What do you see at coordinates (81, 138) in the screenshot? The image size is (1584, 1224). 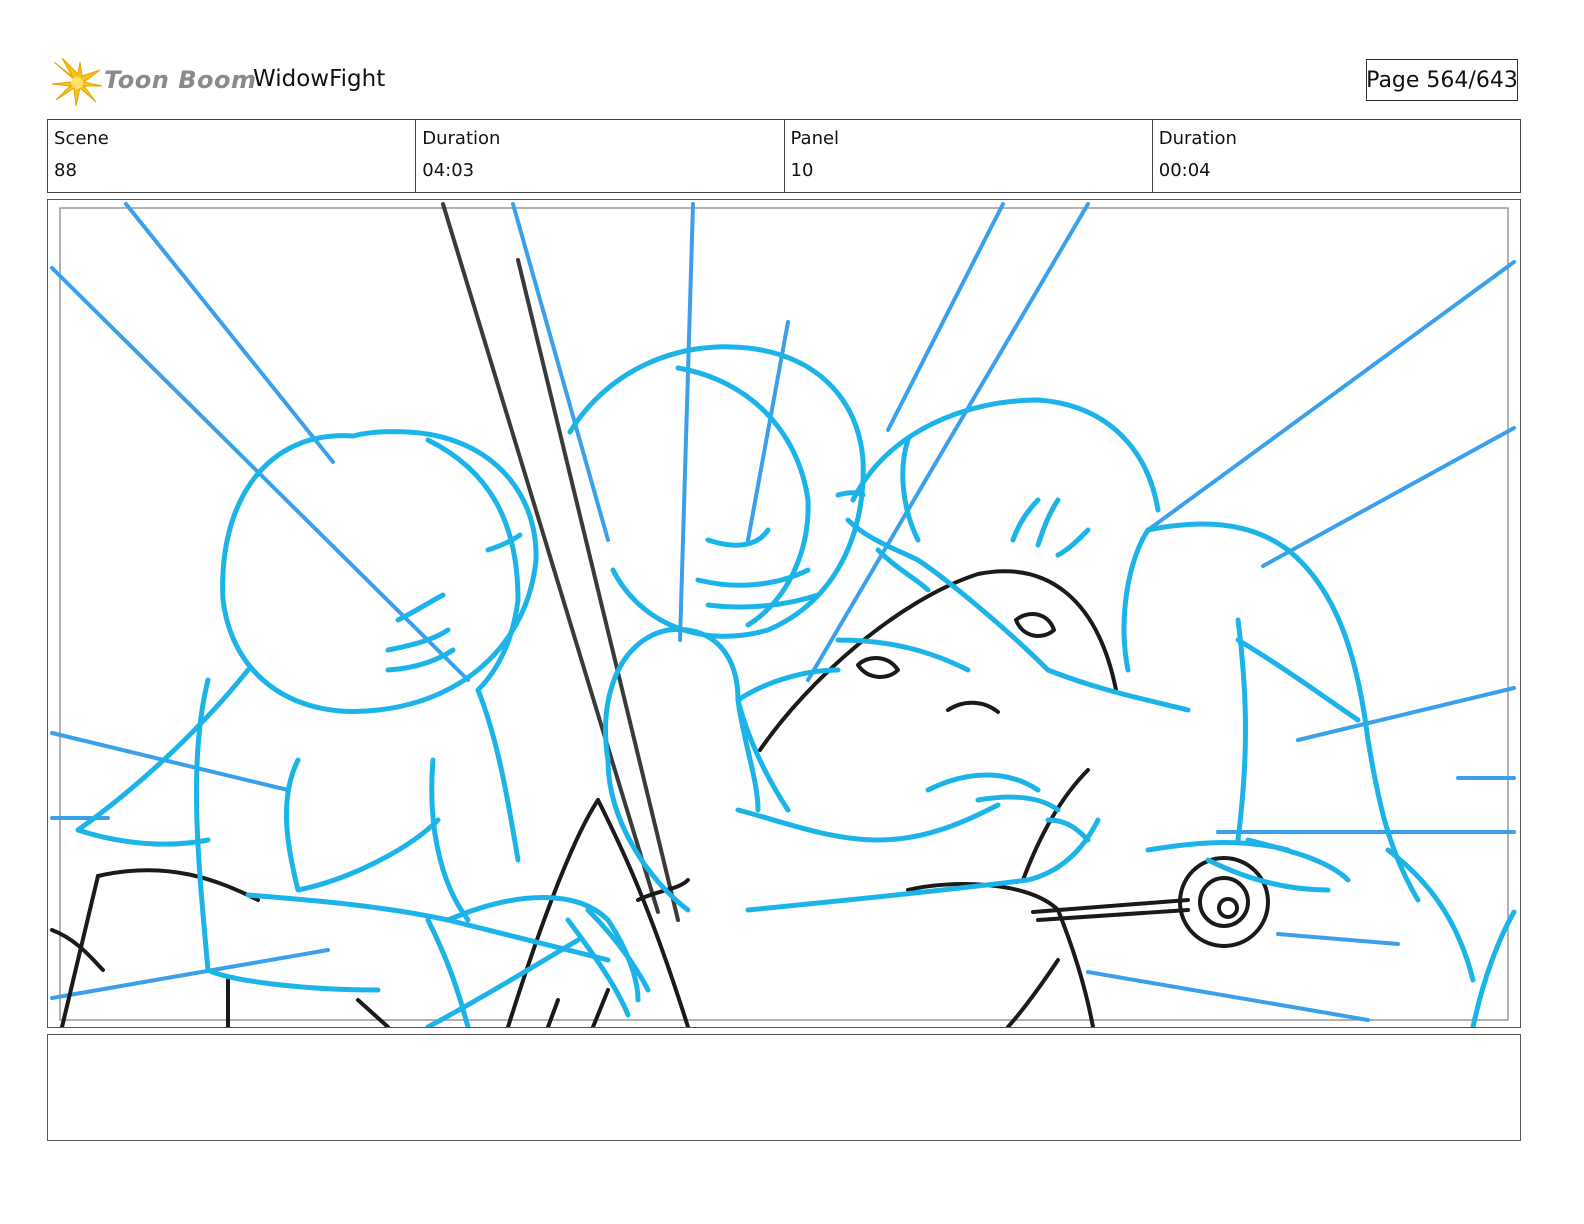 I see `scene-label: Scene` at bounding box center [81, 138].